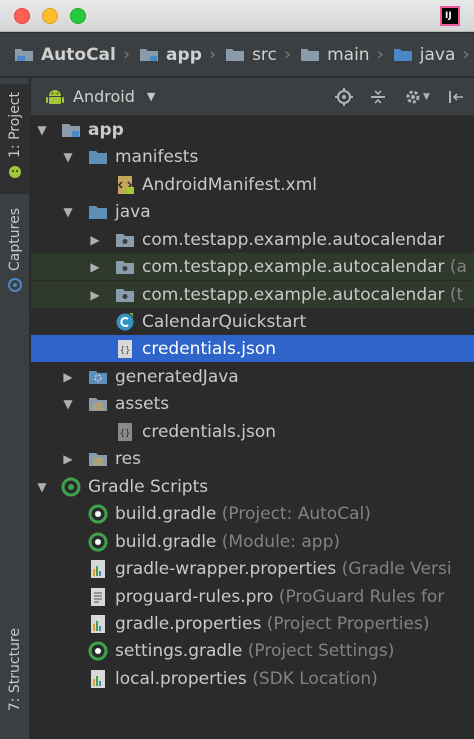  Describe the element at coordinates (252, 678) in the screenshot. I see `tree-node-local-properties: local.properties (SDK Location)` at that location.